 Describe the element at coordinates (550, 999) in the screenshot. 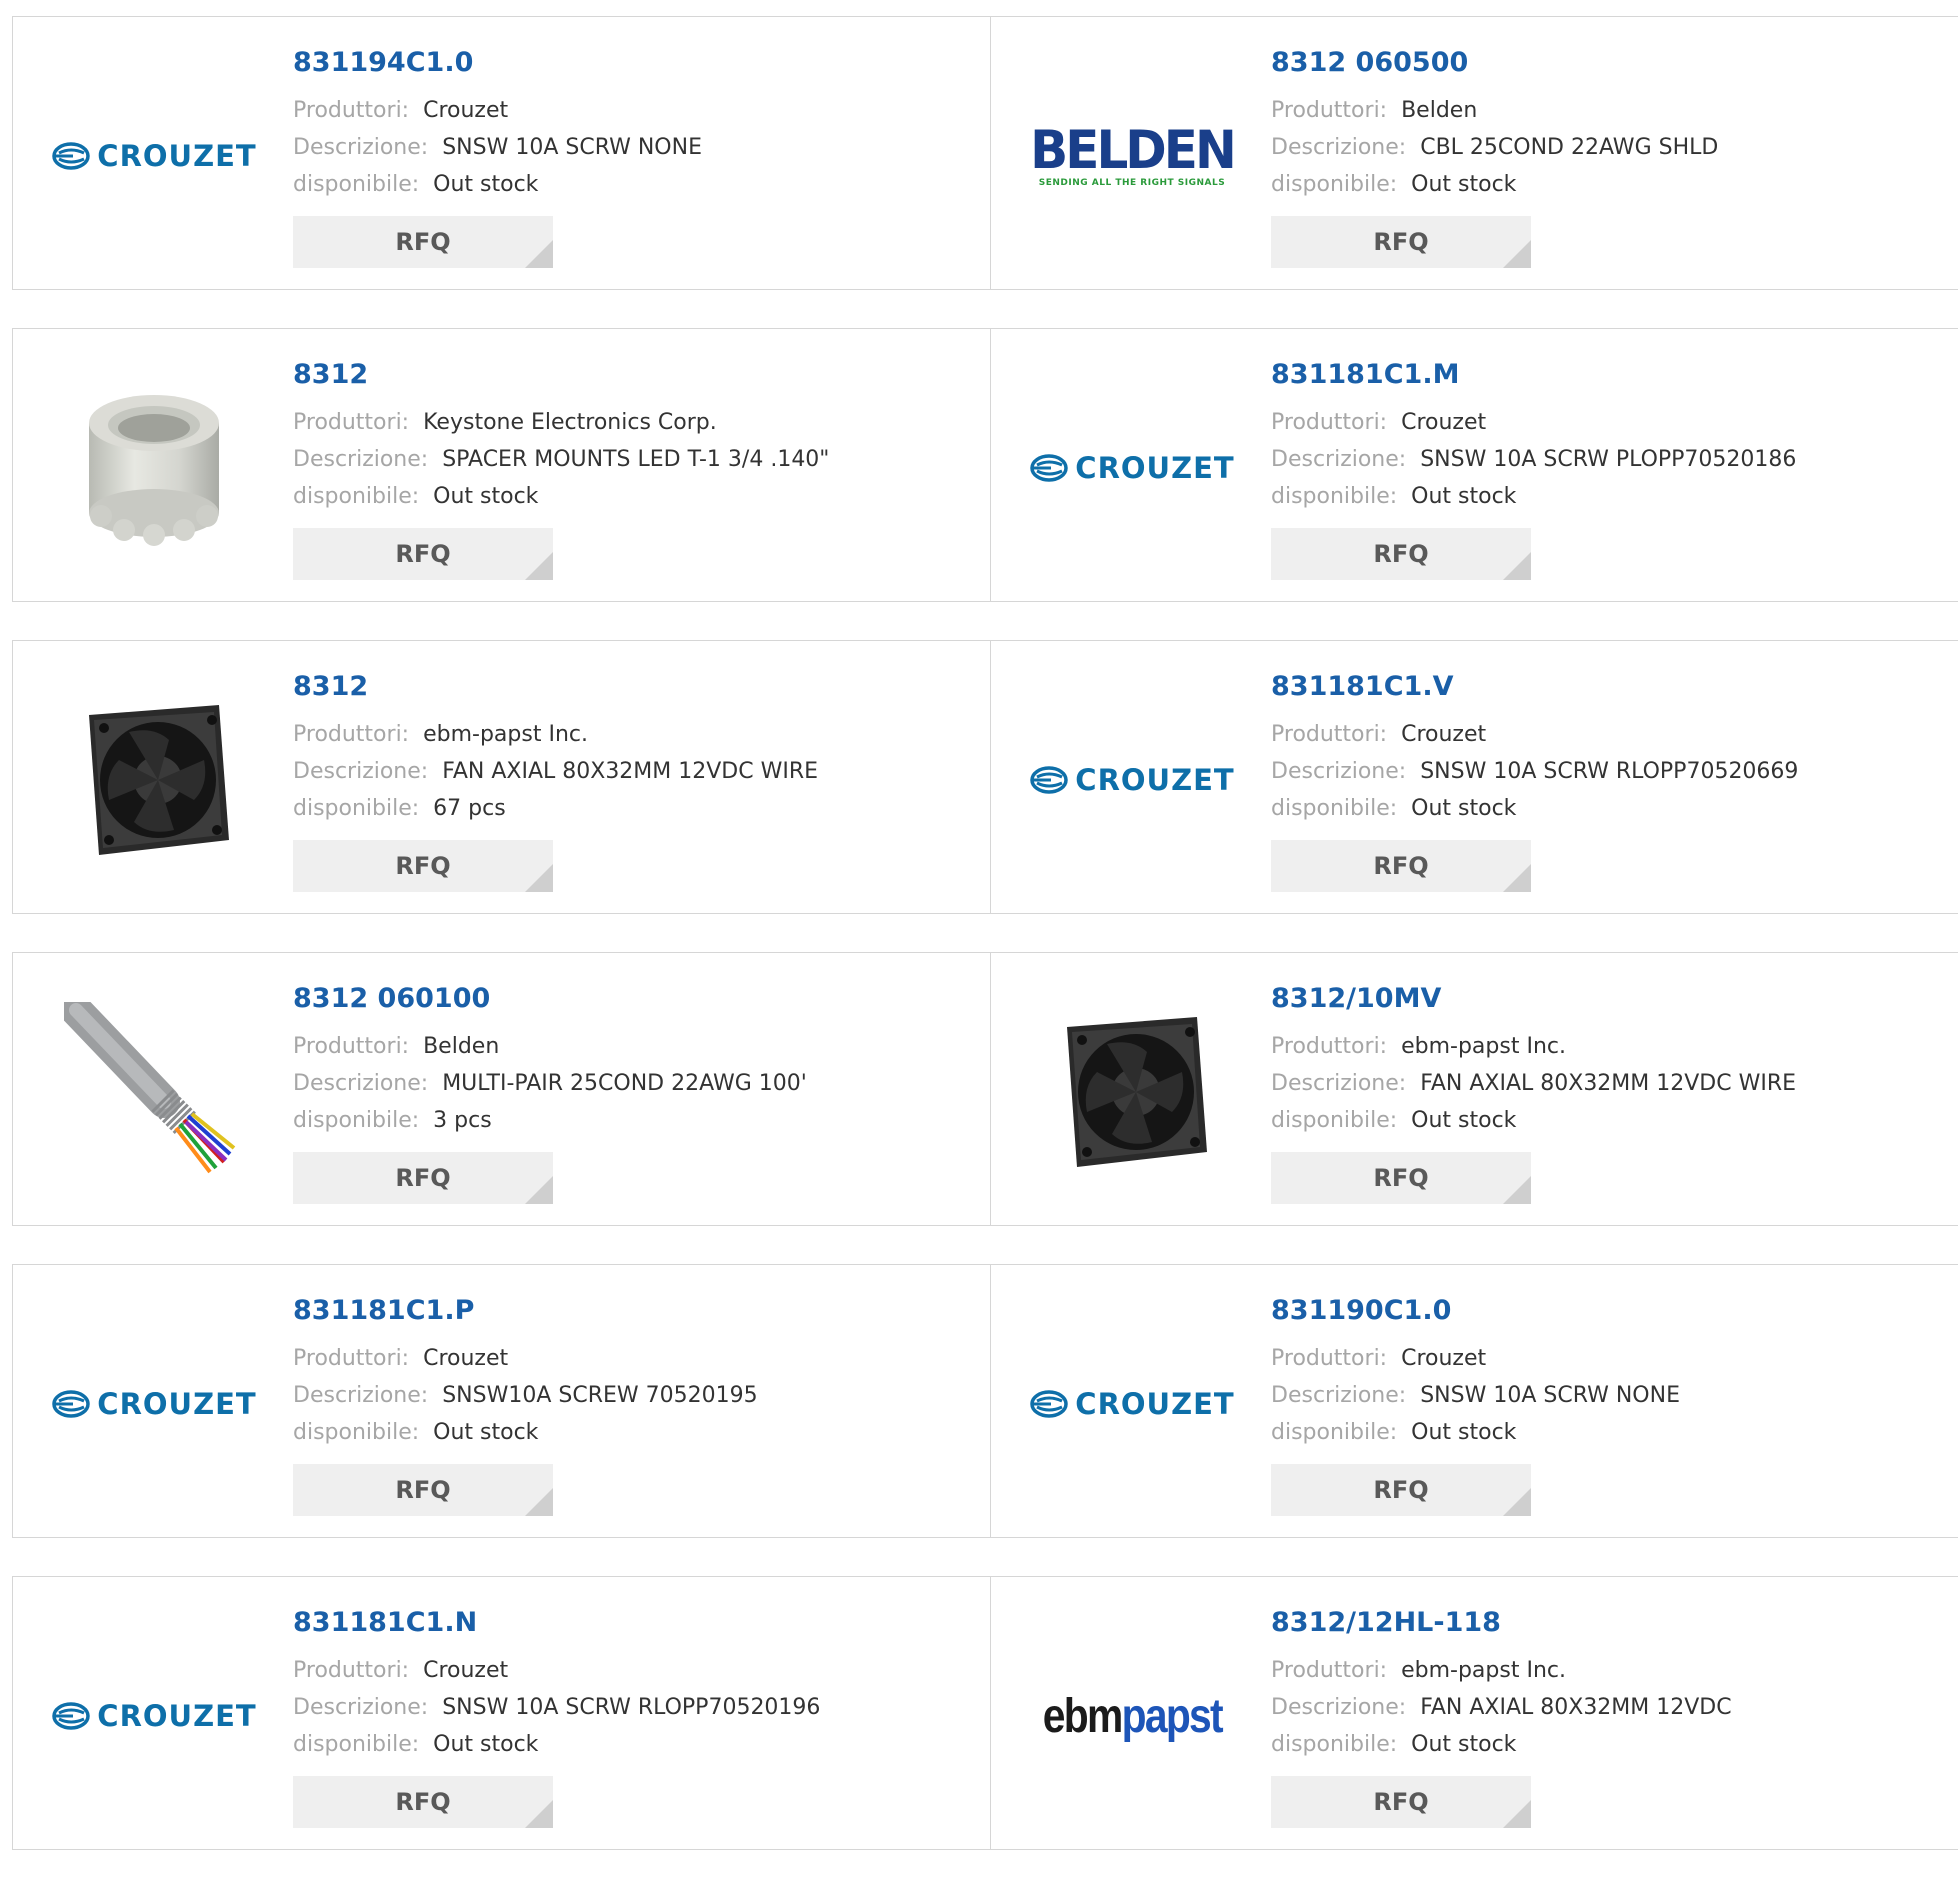

I see `part-number-link: 8312 060100` at that location.